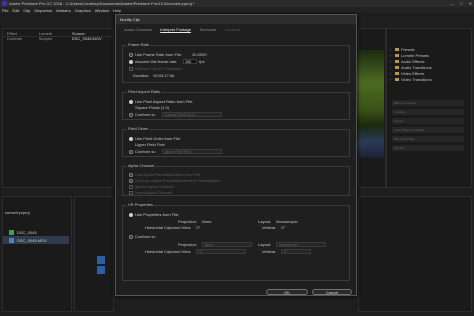  I want to click on timeline-right-panel, so click(415, 254).